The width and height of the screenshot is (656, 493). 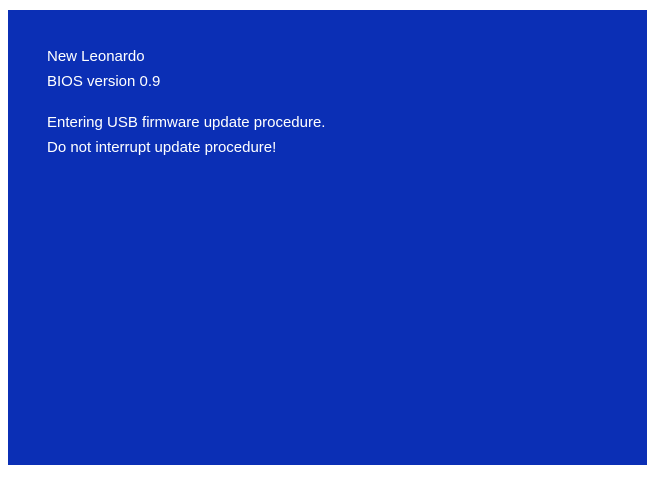 I want to click on bios-version-line: BIOS version 0.9, so click(x=104, y=81).